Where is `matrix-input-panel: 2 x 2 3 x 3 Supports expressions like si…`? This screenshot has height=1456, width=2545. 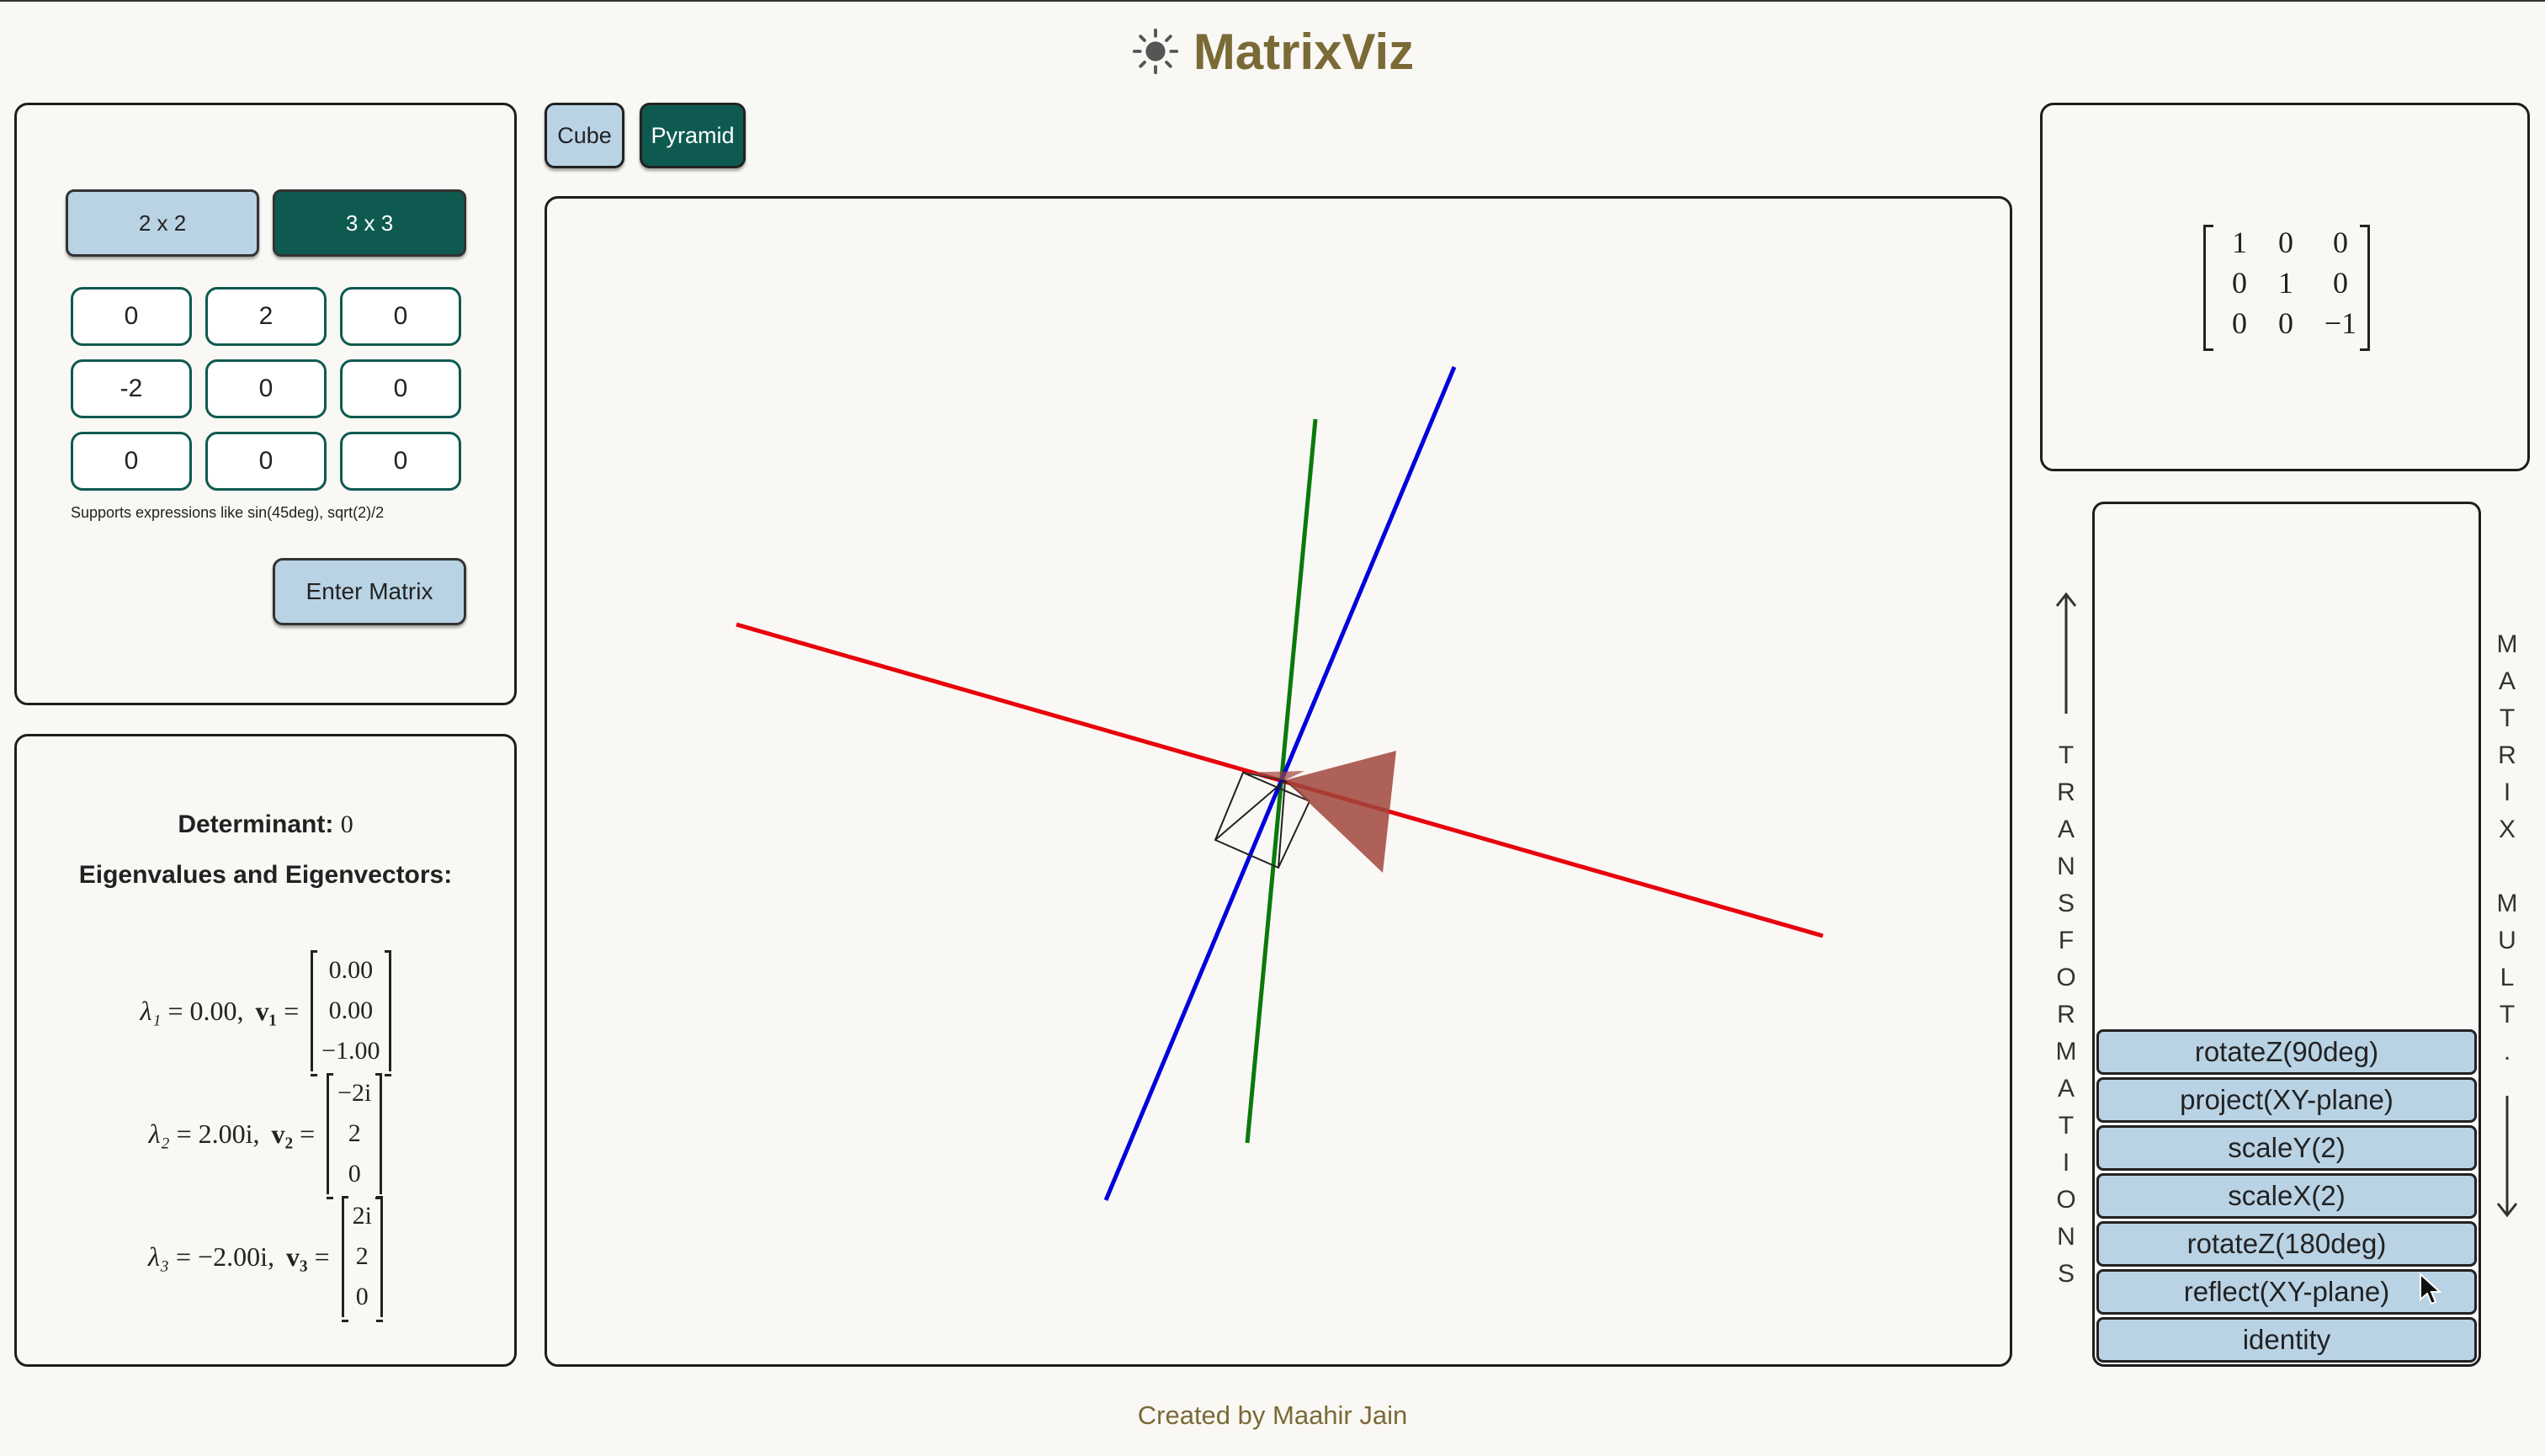
matrix-input-panel: 2 x 2 3 x 3 Supports expressions like si… is located at coordinates (265, 404).